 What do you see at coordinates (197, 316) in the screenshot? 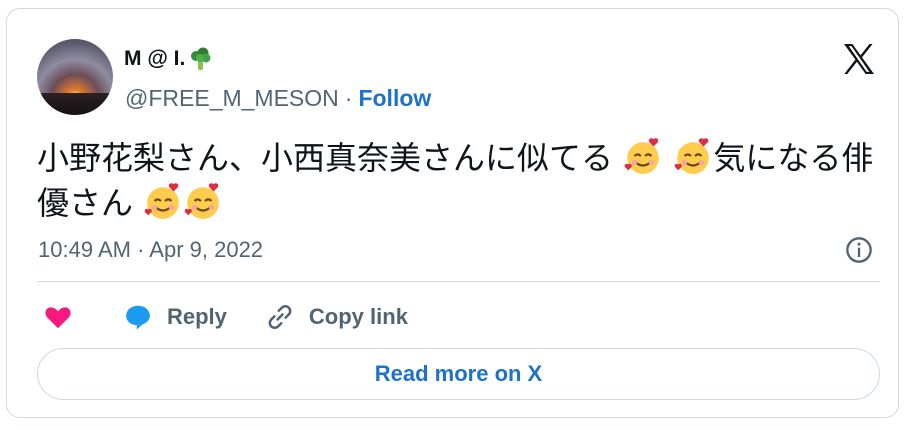
I see `reply-label: Reply` at bounding box center [197, 316].